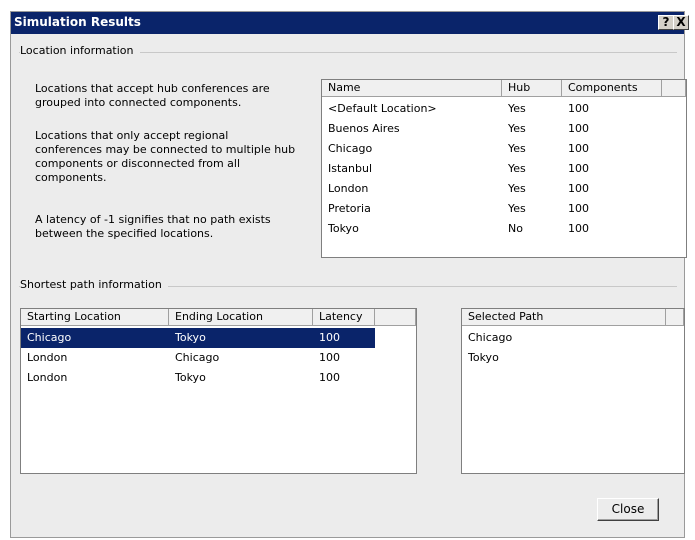 The height and width of the screenshot is (540, 695). Describe the element at coordinates (350, 23) in the screenshot. I see `title-bar: Simulation Results ? X` at that location.